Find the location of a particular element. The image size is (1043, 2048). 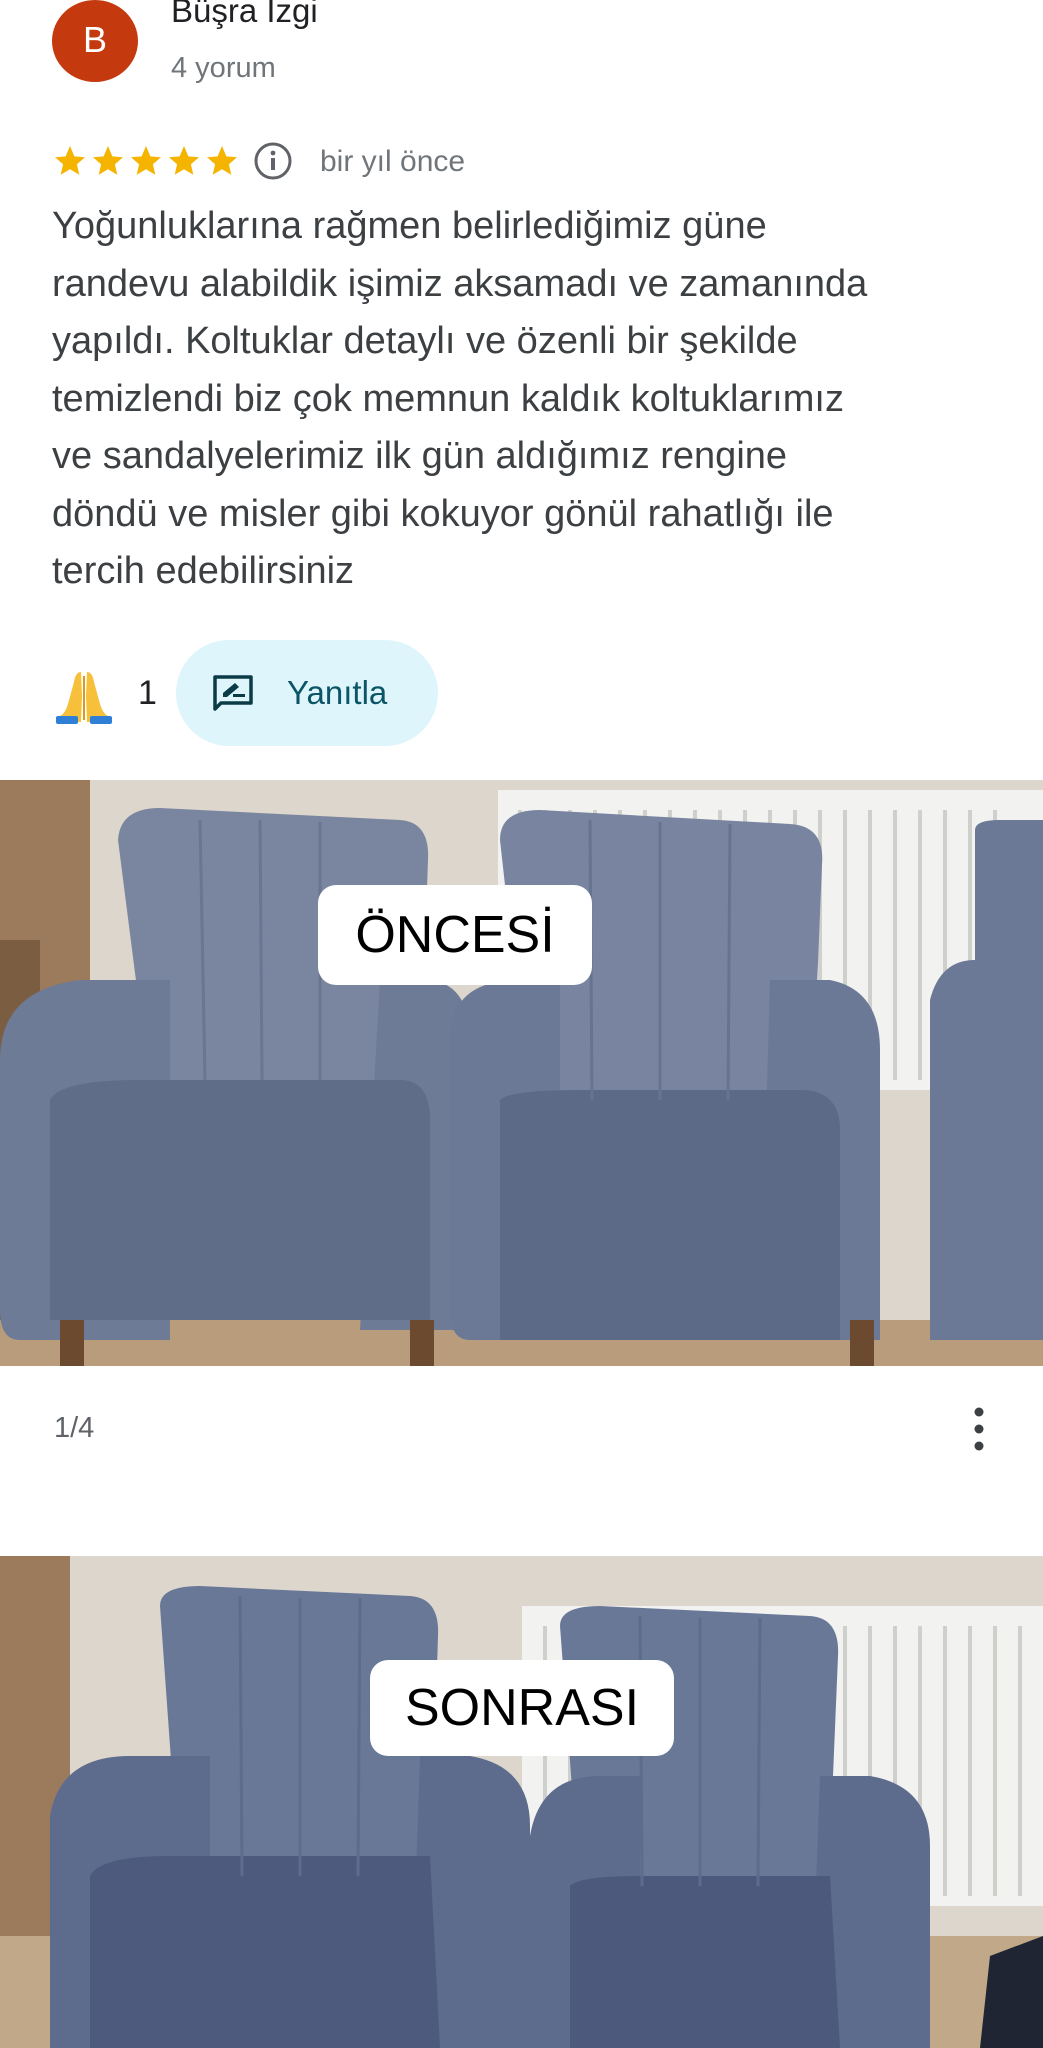

author-review-count: 4 yorum is located at coordinates (223, 68).